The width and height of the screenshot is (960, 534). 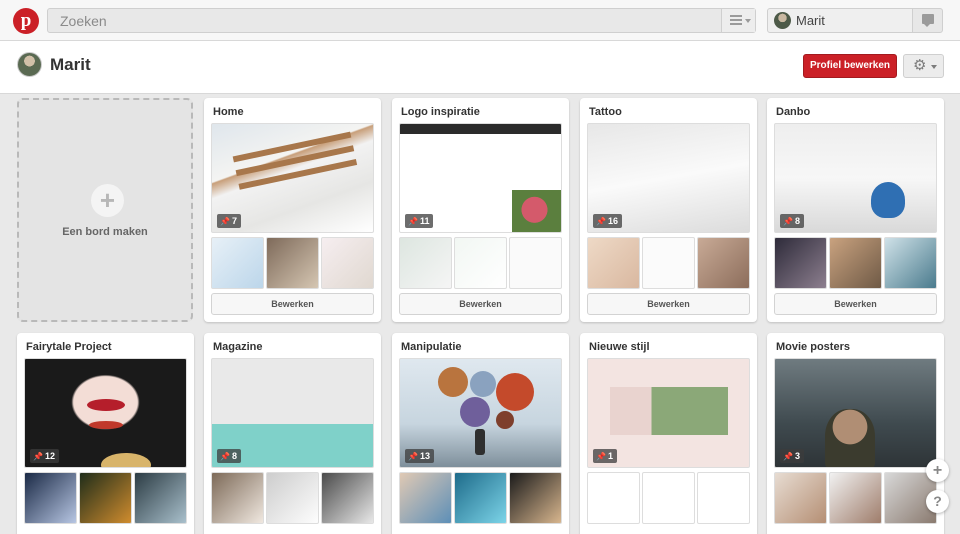 I want to click on board-card-manipulatie: Manipulatie 📌 13, so click(x=480, y=433).